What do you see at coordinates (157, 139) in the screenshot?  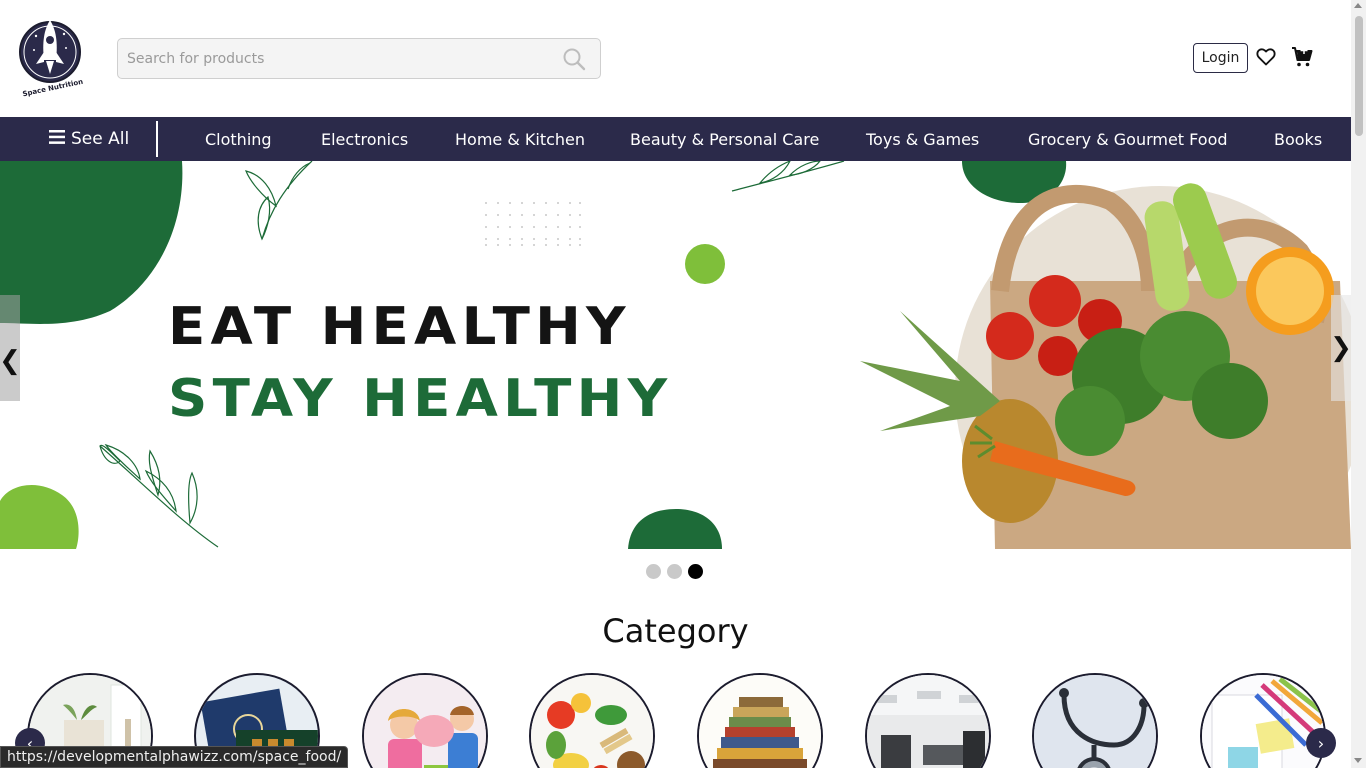 I see `nav-divider` at bounding box center [157, 139].